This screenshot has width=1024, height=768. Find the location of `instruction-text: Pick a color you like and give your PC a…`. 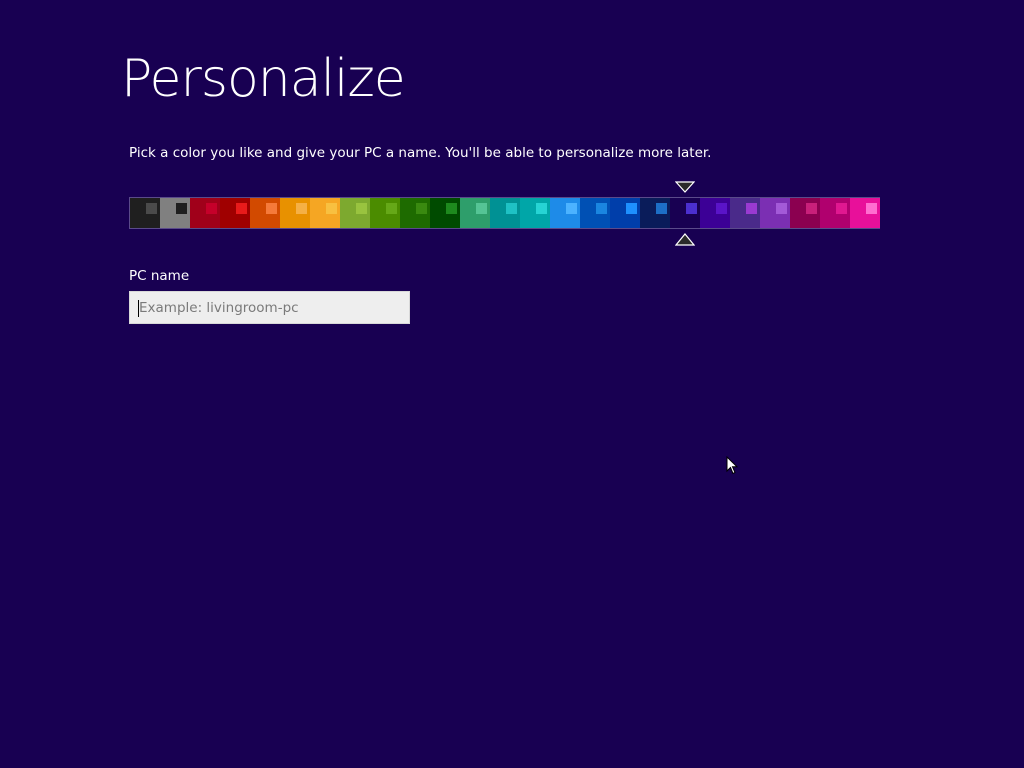

instruction-text: Pick a color you like and give your PC a… is located at coordinates (420, 153).